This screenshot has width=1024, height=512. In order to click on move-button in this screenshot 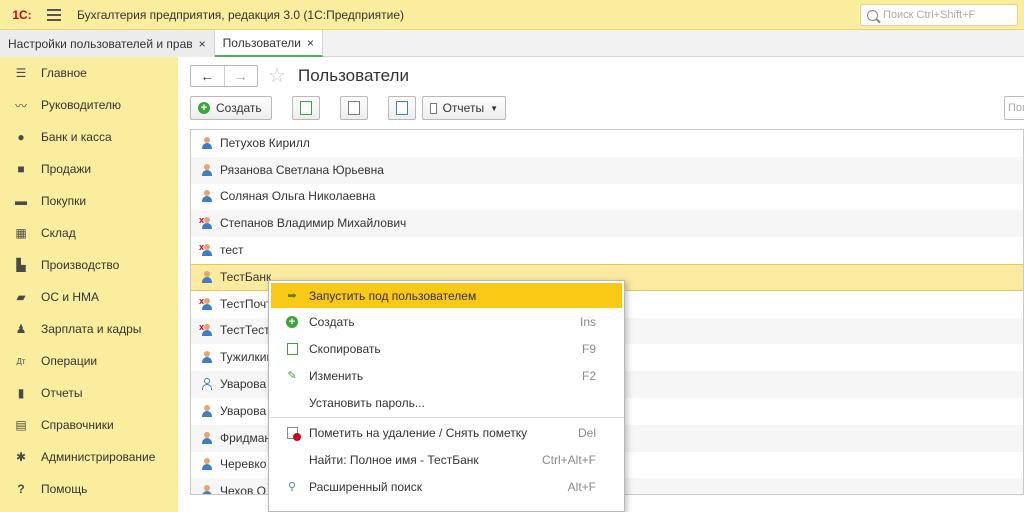, I will do `click(402, 108)`.